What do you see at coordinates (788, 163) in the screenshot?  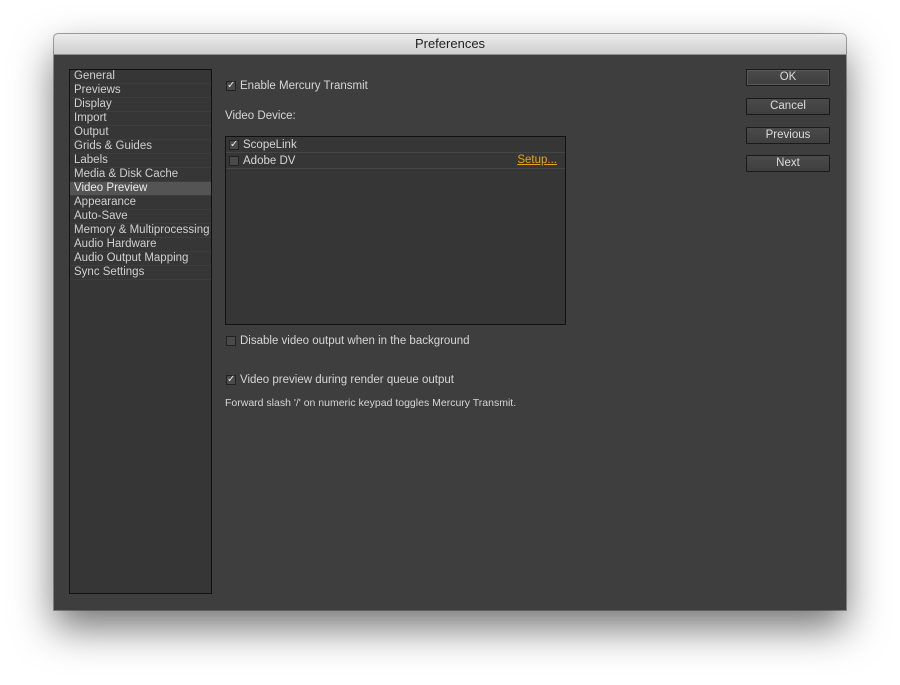 I see `next-button: Next` at bounding box center [788, 163].